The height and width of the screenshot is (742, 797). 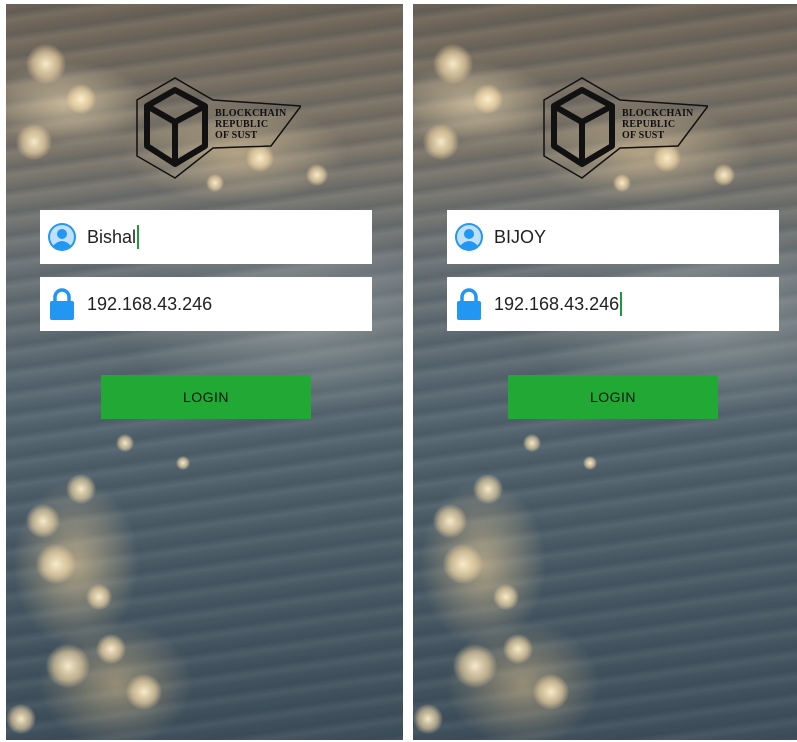 I want to click on username-input: Bishal, so click(x=113, y=237).